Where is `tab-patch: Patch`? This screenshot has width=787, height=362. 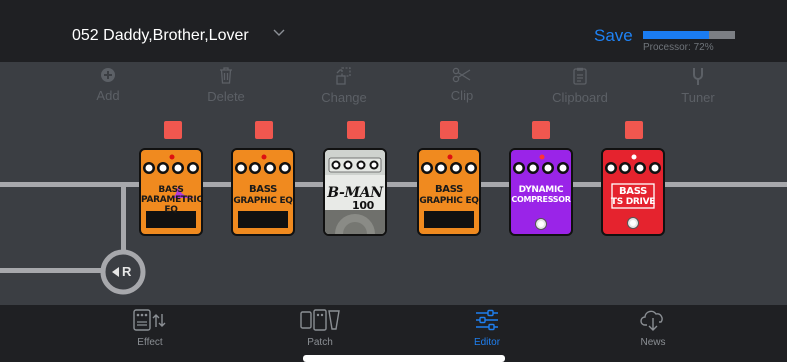 tab-patch: Patch is located at coordinates (320, 328).